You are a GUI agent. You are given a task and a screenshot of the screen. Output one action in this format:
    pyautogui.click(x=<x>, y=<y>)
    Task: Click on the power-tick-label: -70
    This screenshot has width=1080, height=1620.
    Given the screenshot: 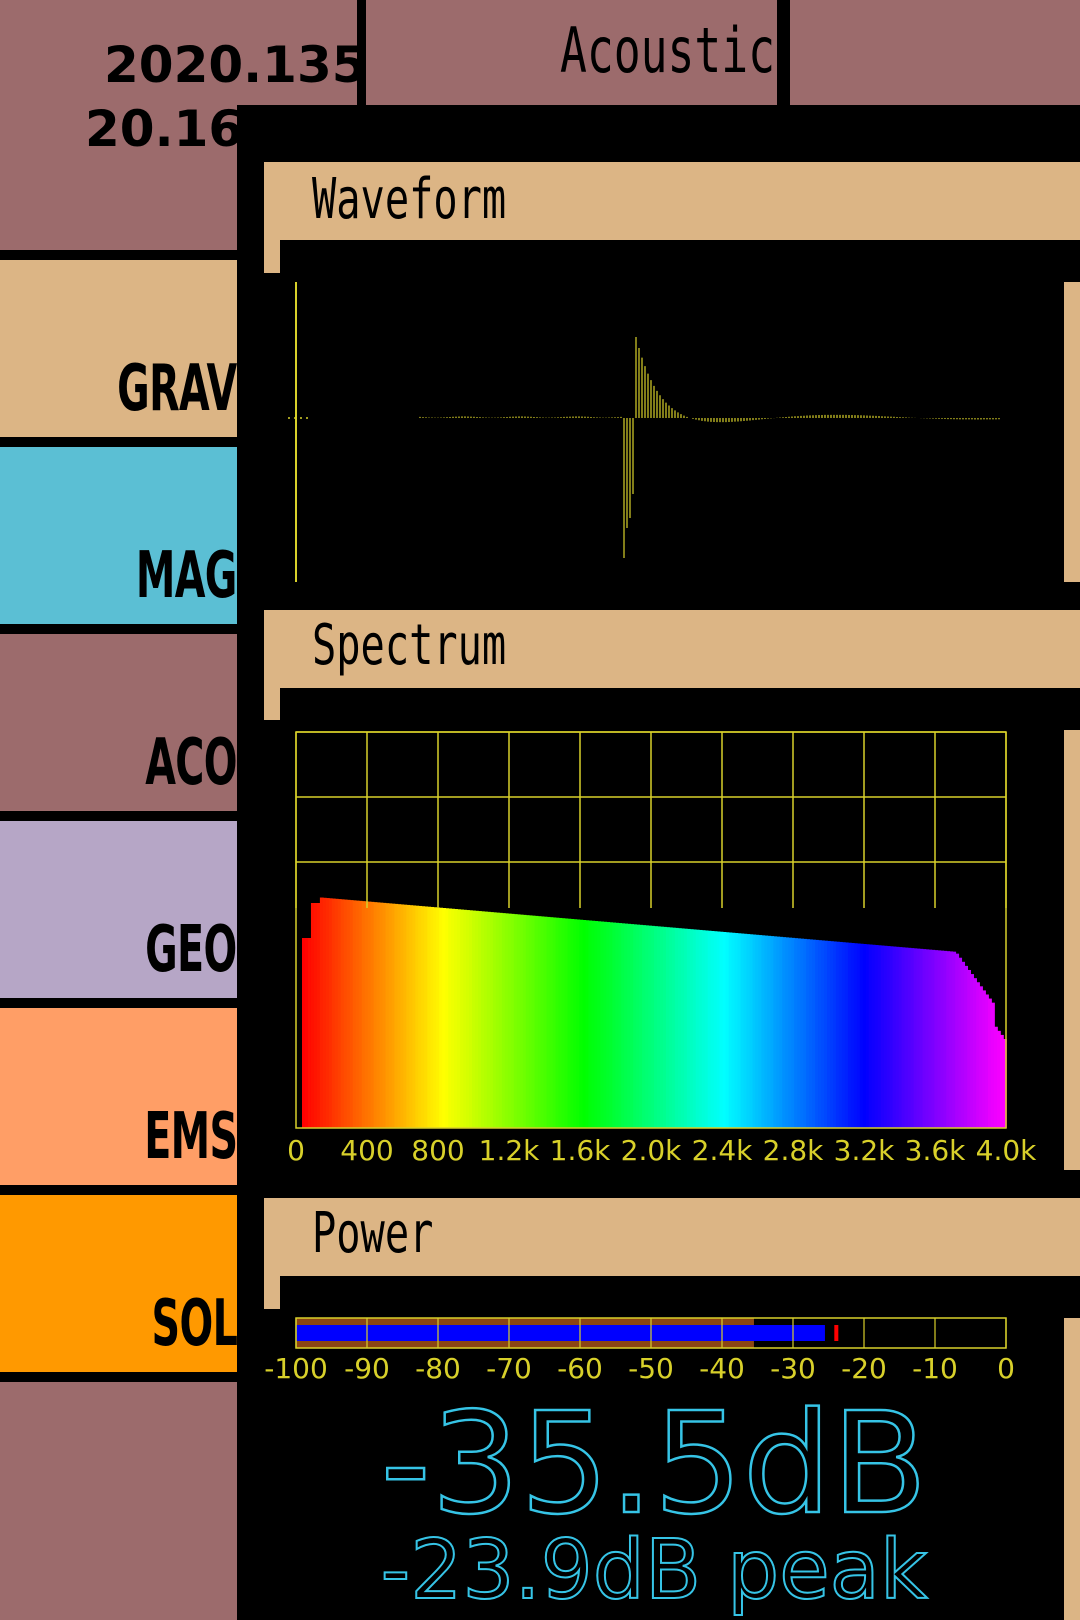 What is the action you would take?
    pyautogui.click(x=509, y=1368)
    